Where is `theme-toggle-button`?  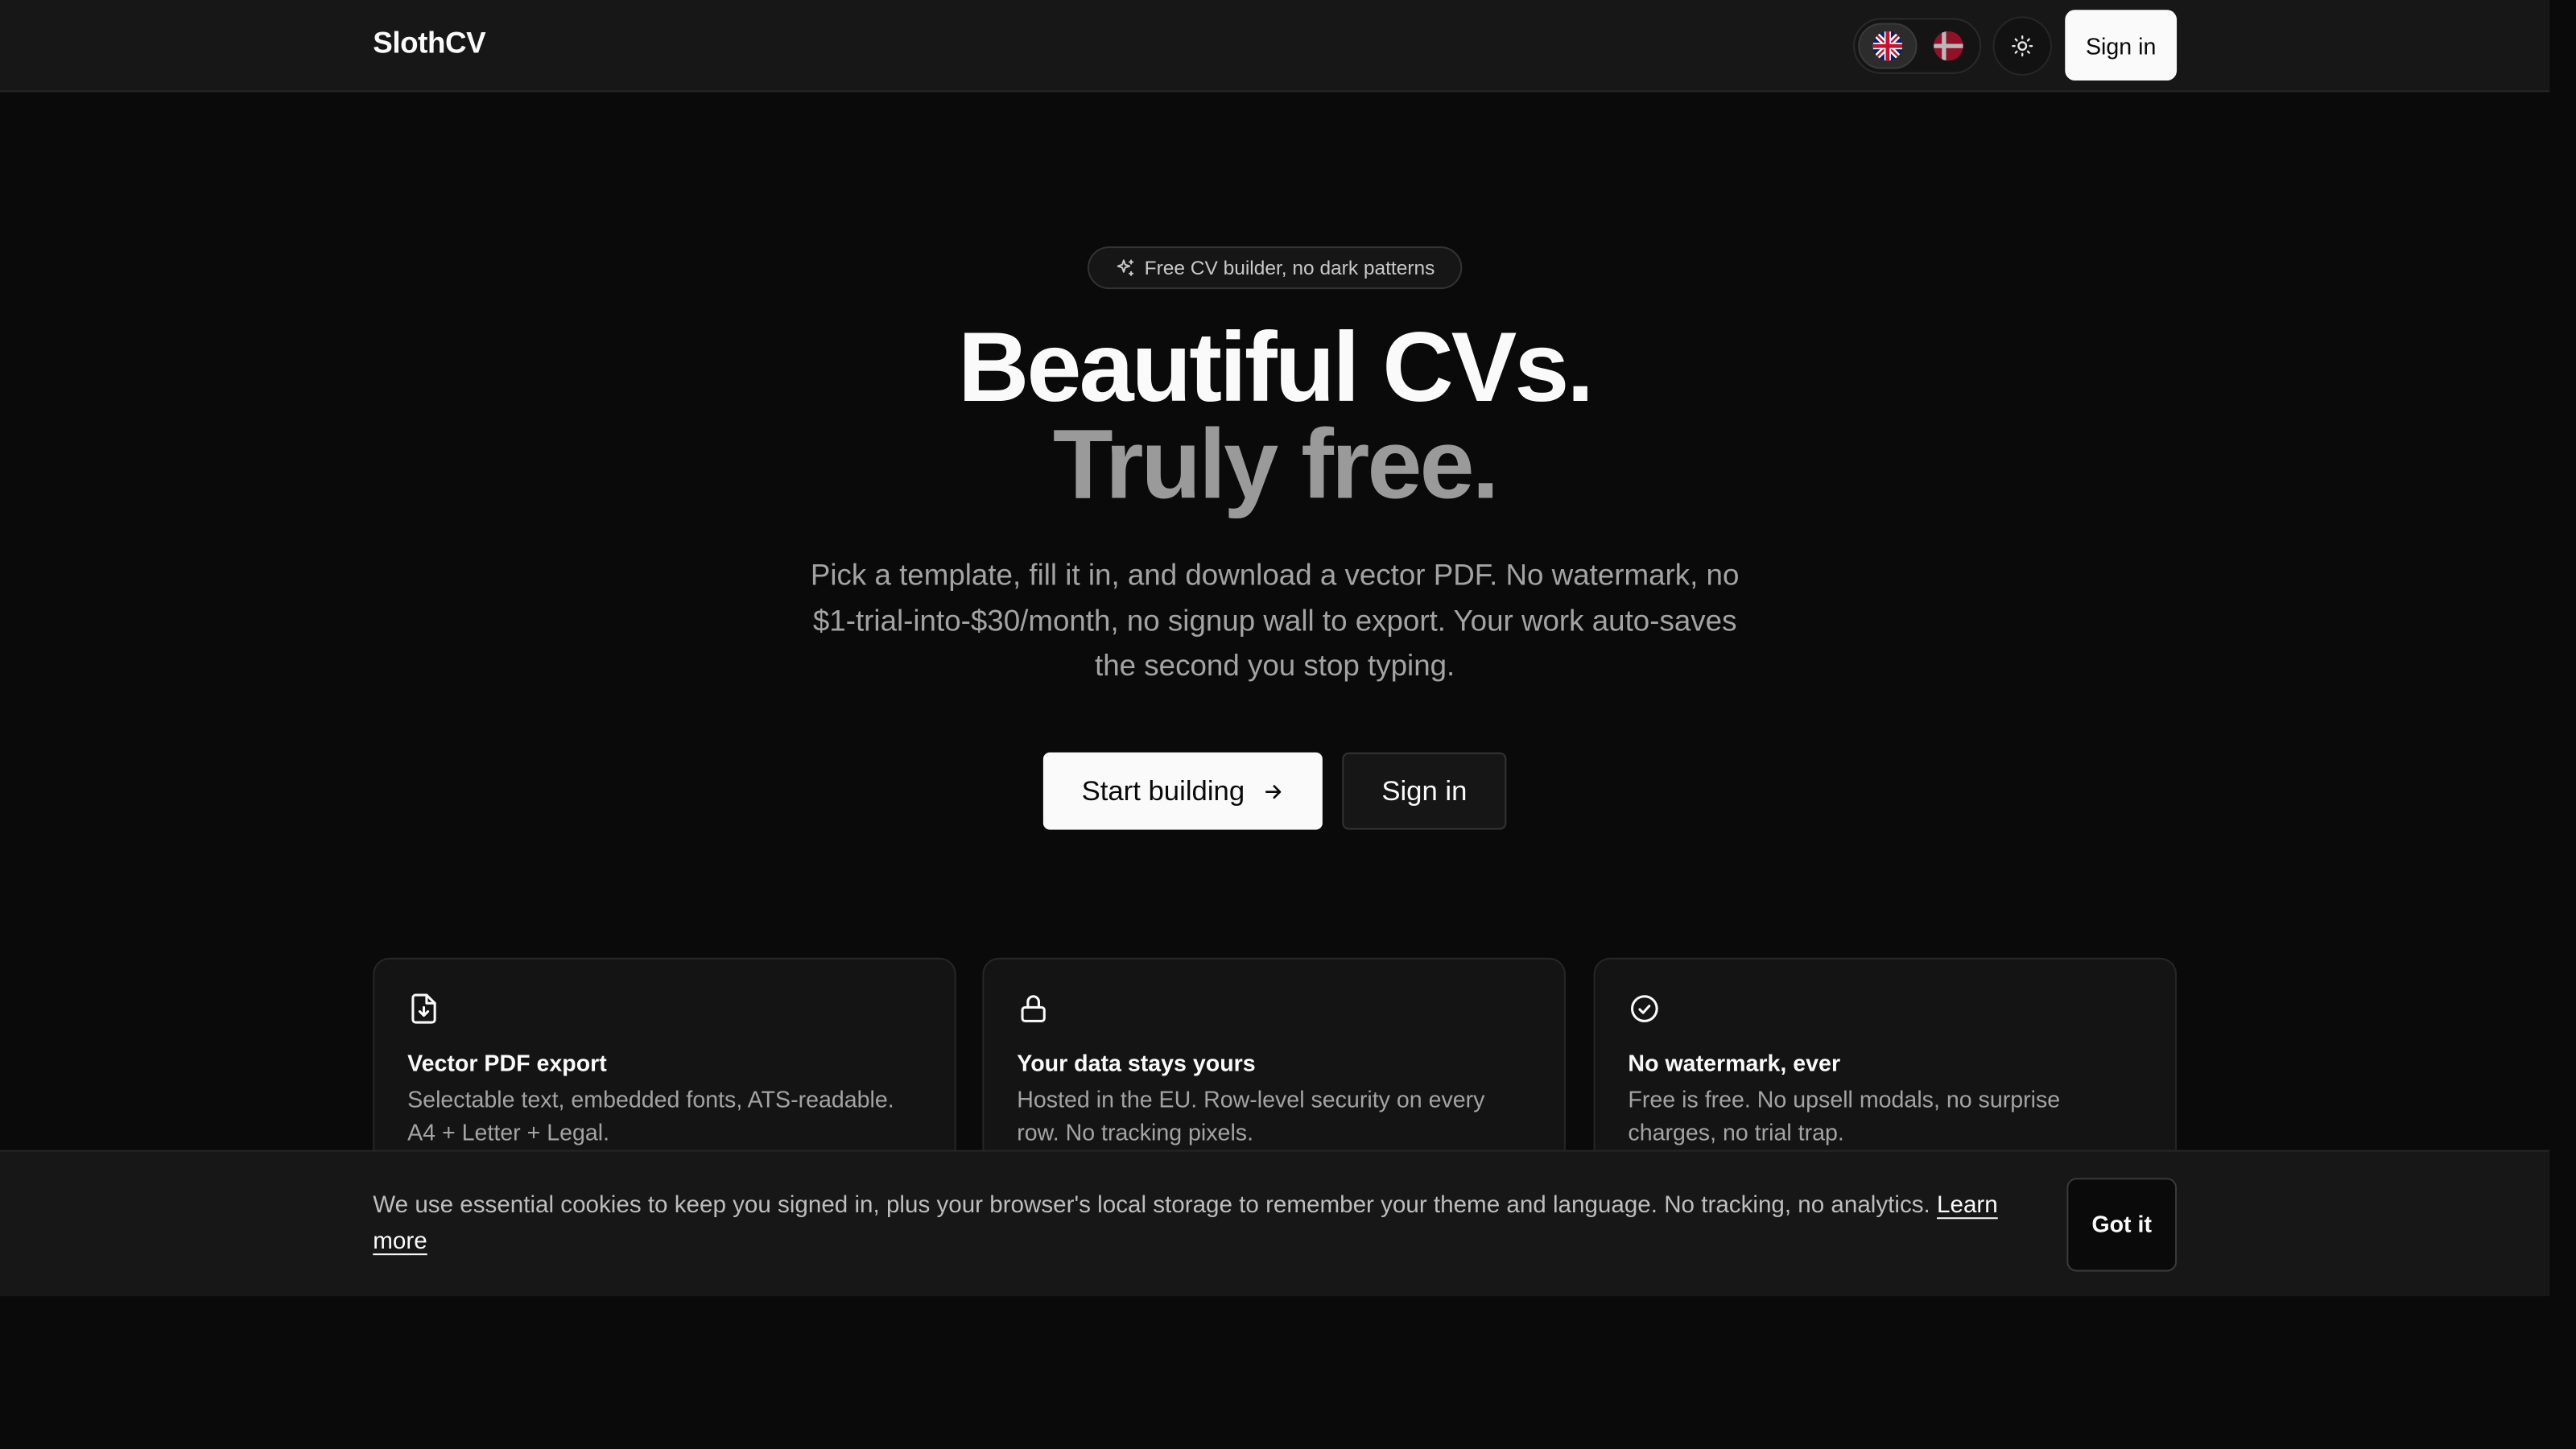 theme-toggle-button is located at coordinates (2022, 46).